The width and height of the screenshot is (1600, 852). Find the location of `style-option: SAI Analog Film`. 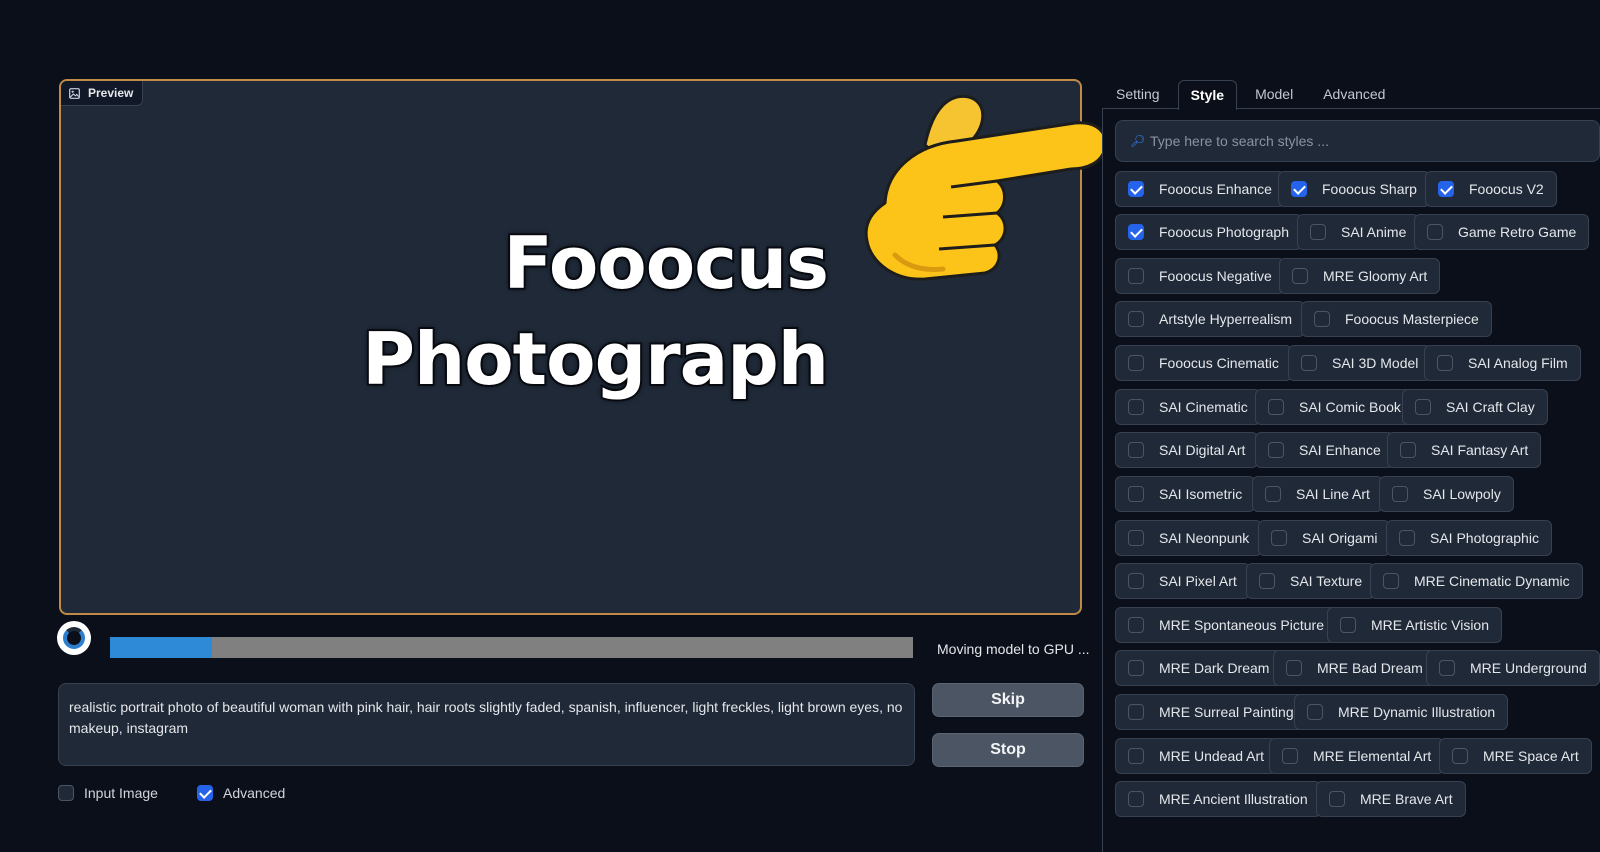

style-option: SAI Analog Film is located at coordinates (1502, 363).